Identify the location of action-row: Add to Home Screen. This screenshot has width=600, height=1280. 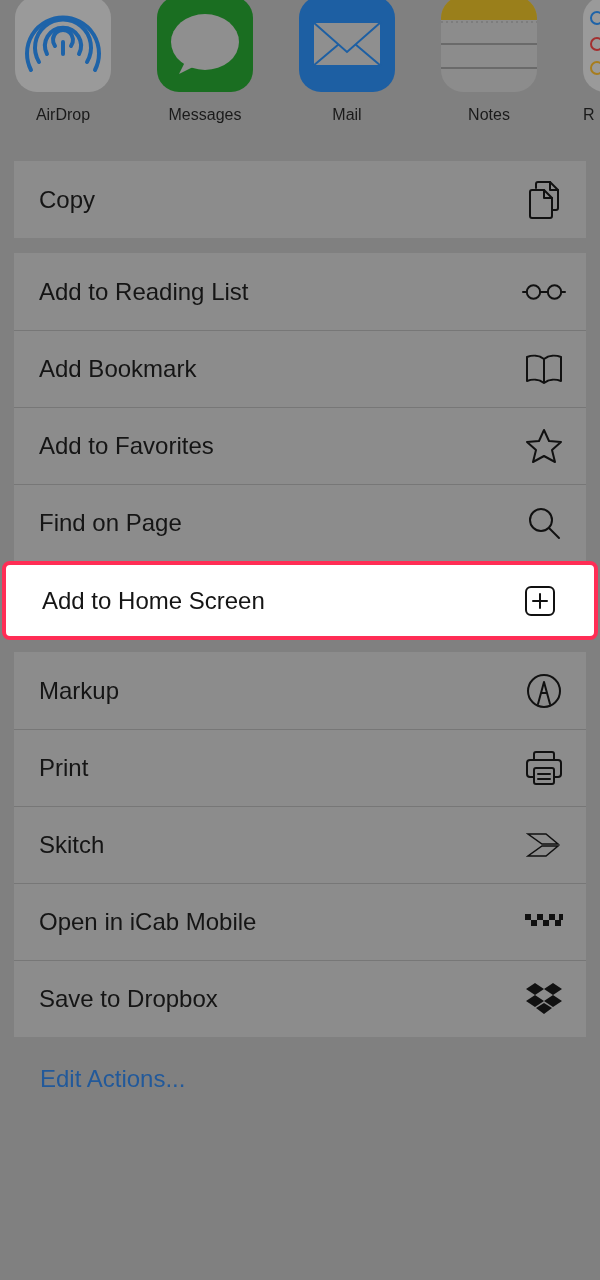
(300, 600).